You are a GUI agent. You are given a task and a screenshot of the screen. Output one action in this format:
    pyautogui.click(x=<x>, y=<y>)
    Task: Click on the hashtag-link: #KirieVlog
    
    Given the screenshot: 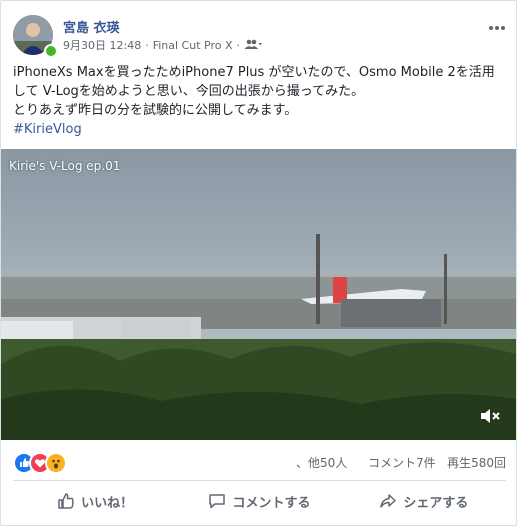 What is the action you would take?
    pyautogui.click(x=47, y=129)
    